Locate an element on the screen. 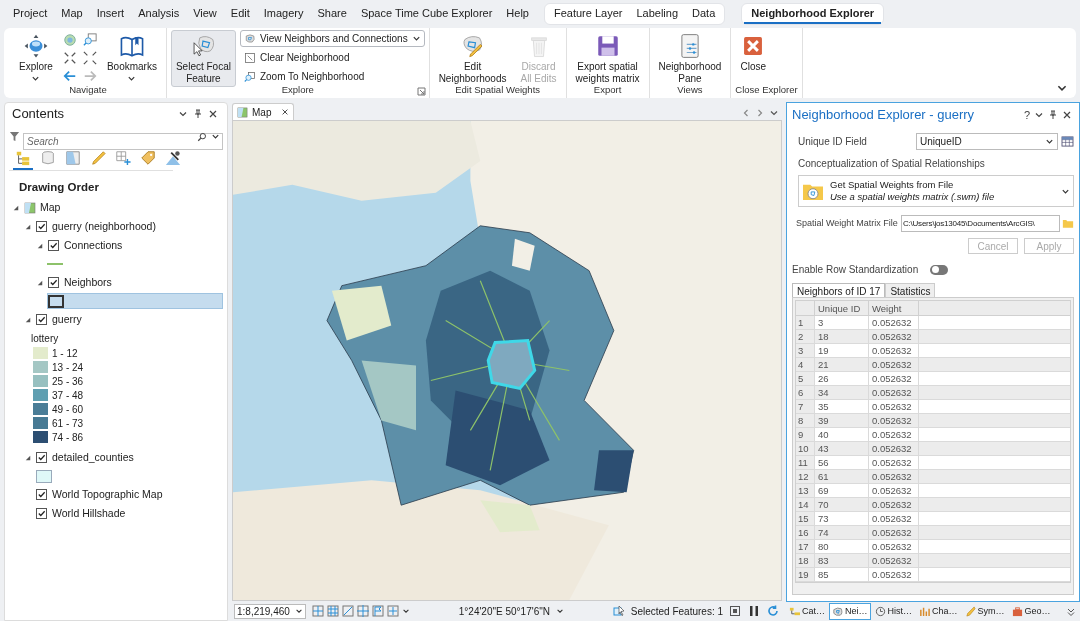 This screenshot has width=1080, height=621. symbol-row is located at coordinates (135, 301).